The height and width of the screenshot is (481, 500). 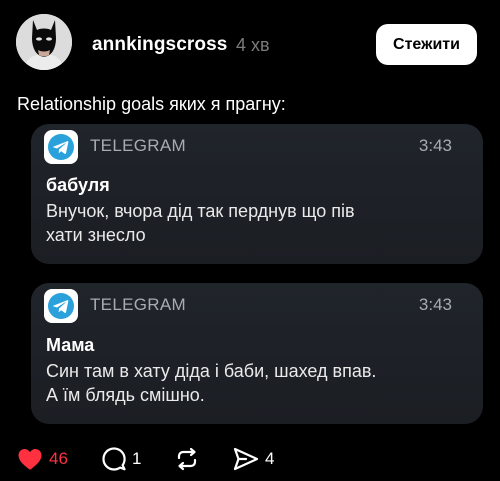 I want to click on like-button: 46, so click(x=42, y=459).